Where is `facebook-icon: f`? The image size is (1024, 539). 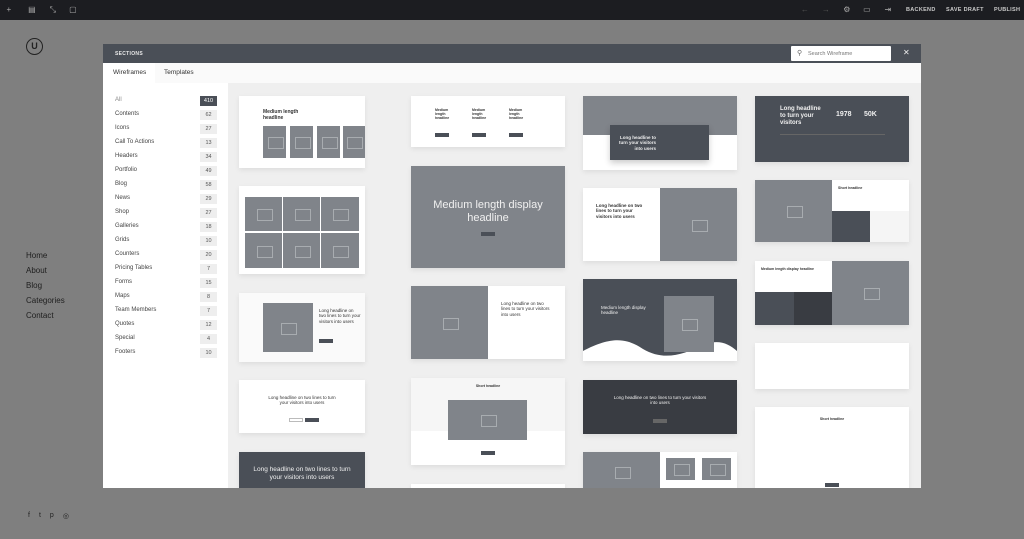 facebook-icon: f is located at coordinates (29, 516).